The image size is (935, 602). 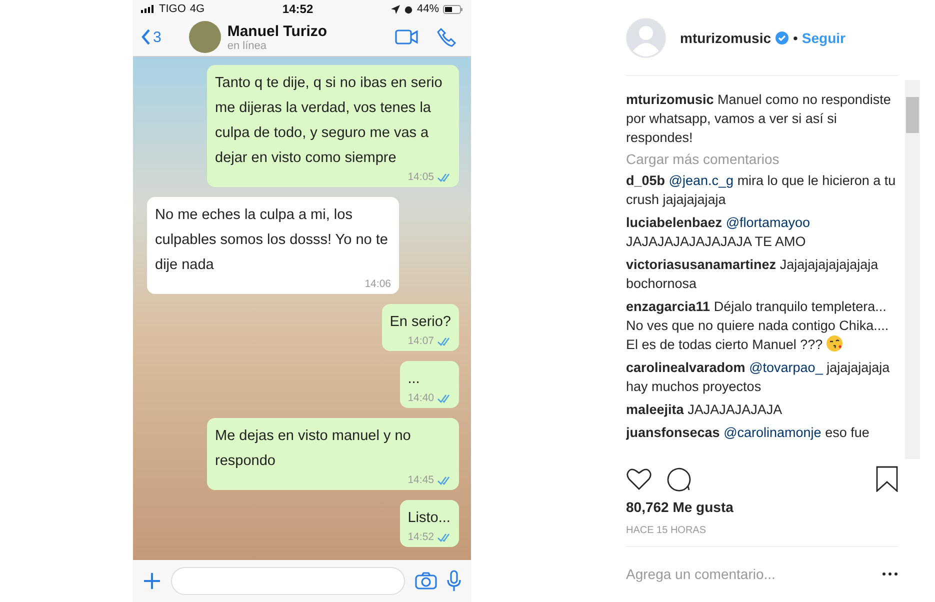 I want to click on message-input-field, so click(x=288, y=581).